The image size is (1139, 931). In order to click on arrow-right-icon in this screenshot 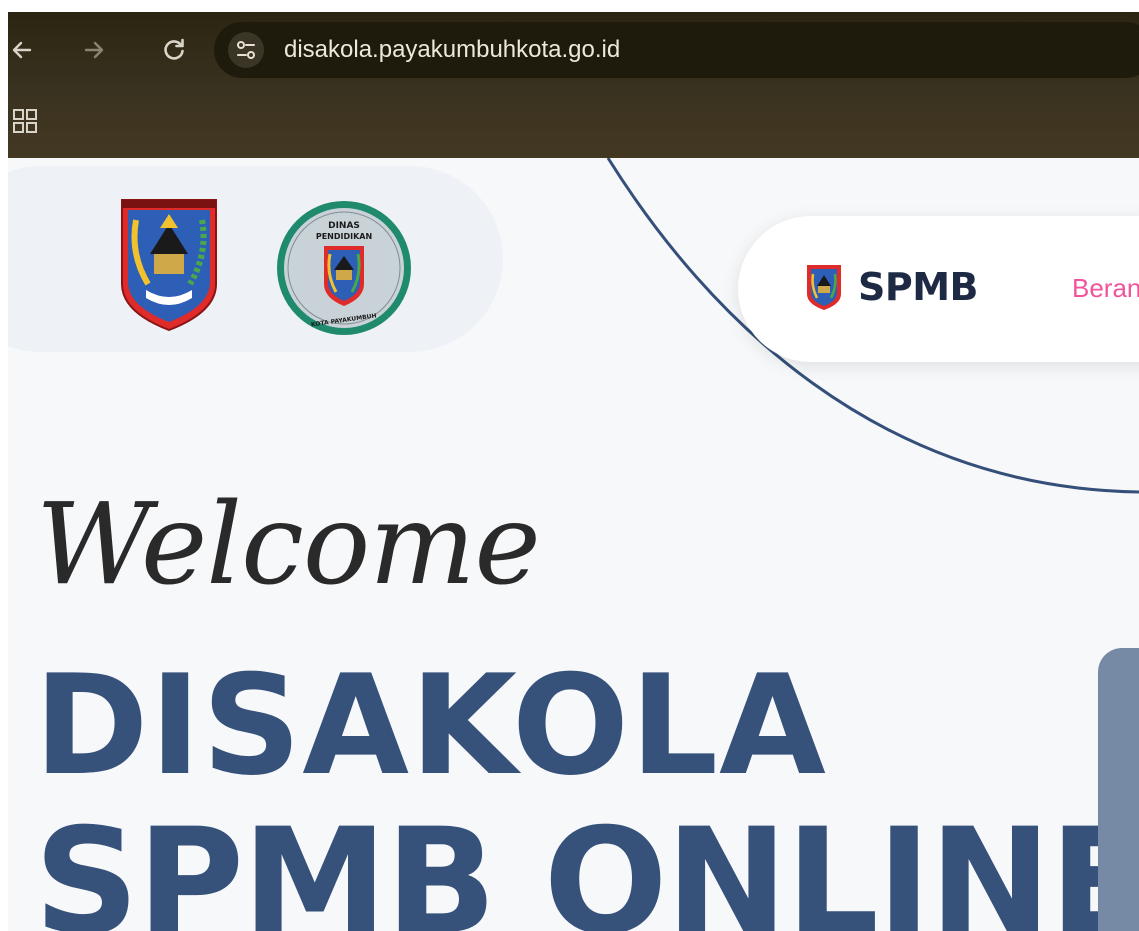, I will do `click(94, 50)`.